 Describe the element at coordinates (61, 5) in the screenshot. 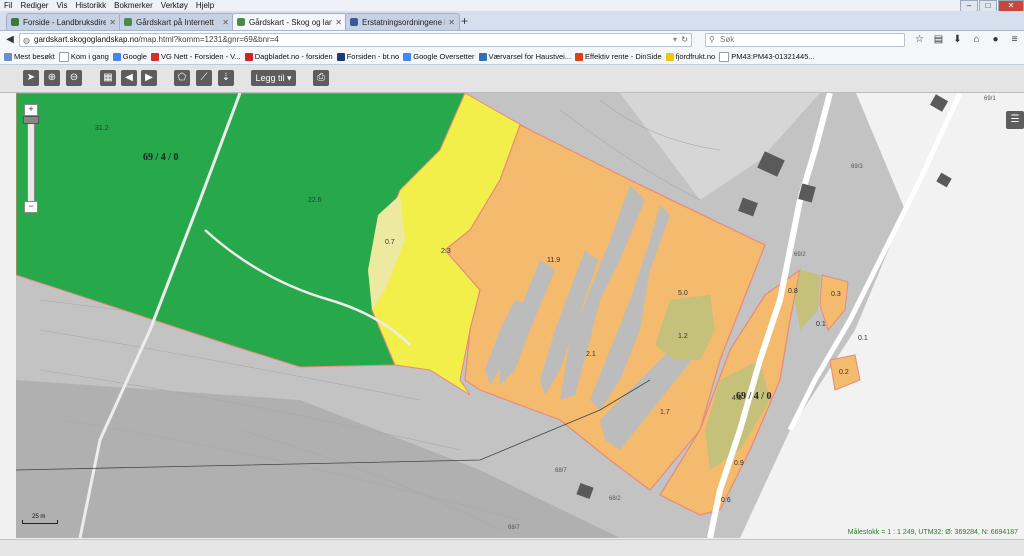

I see `menu-view: Vis` at that location.